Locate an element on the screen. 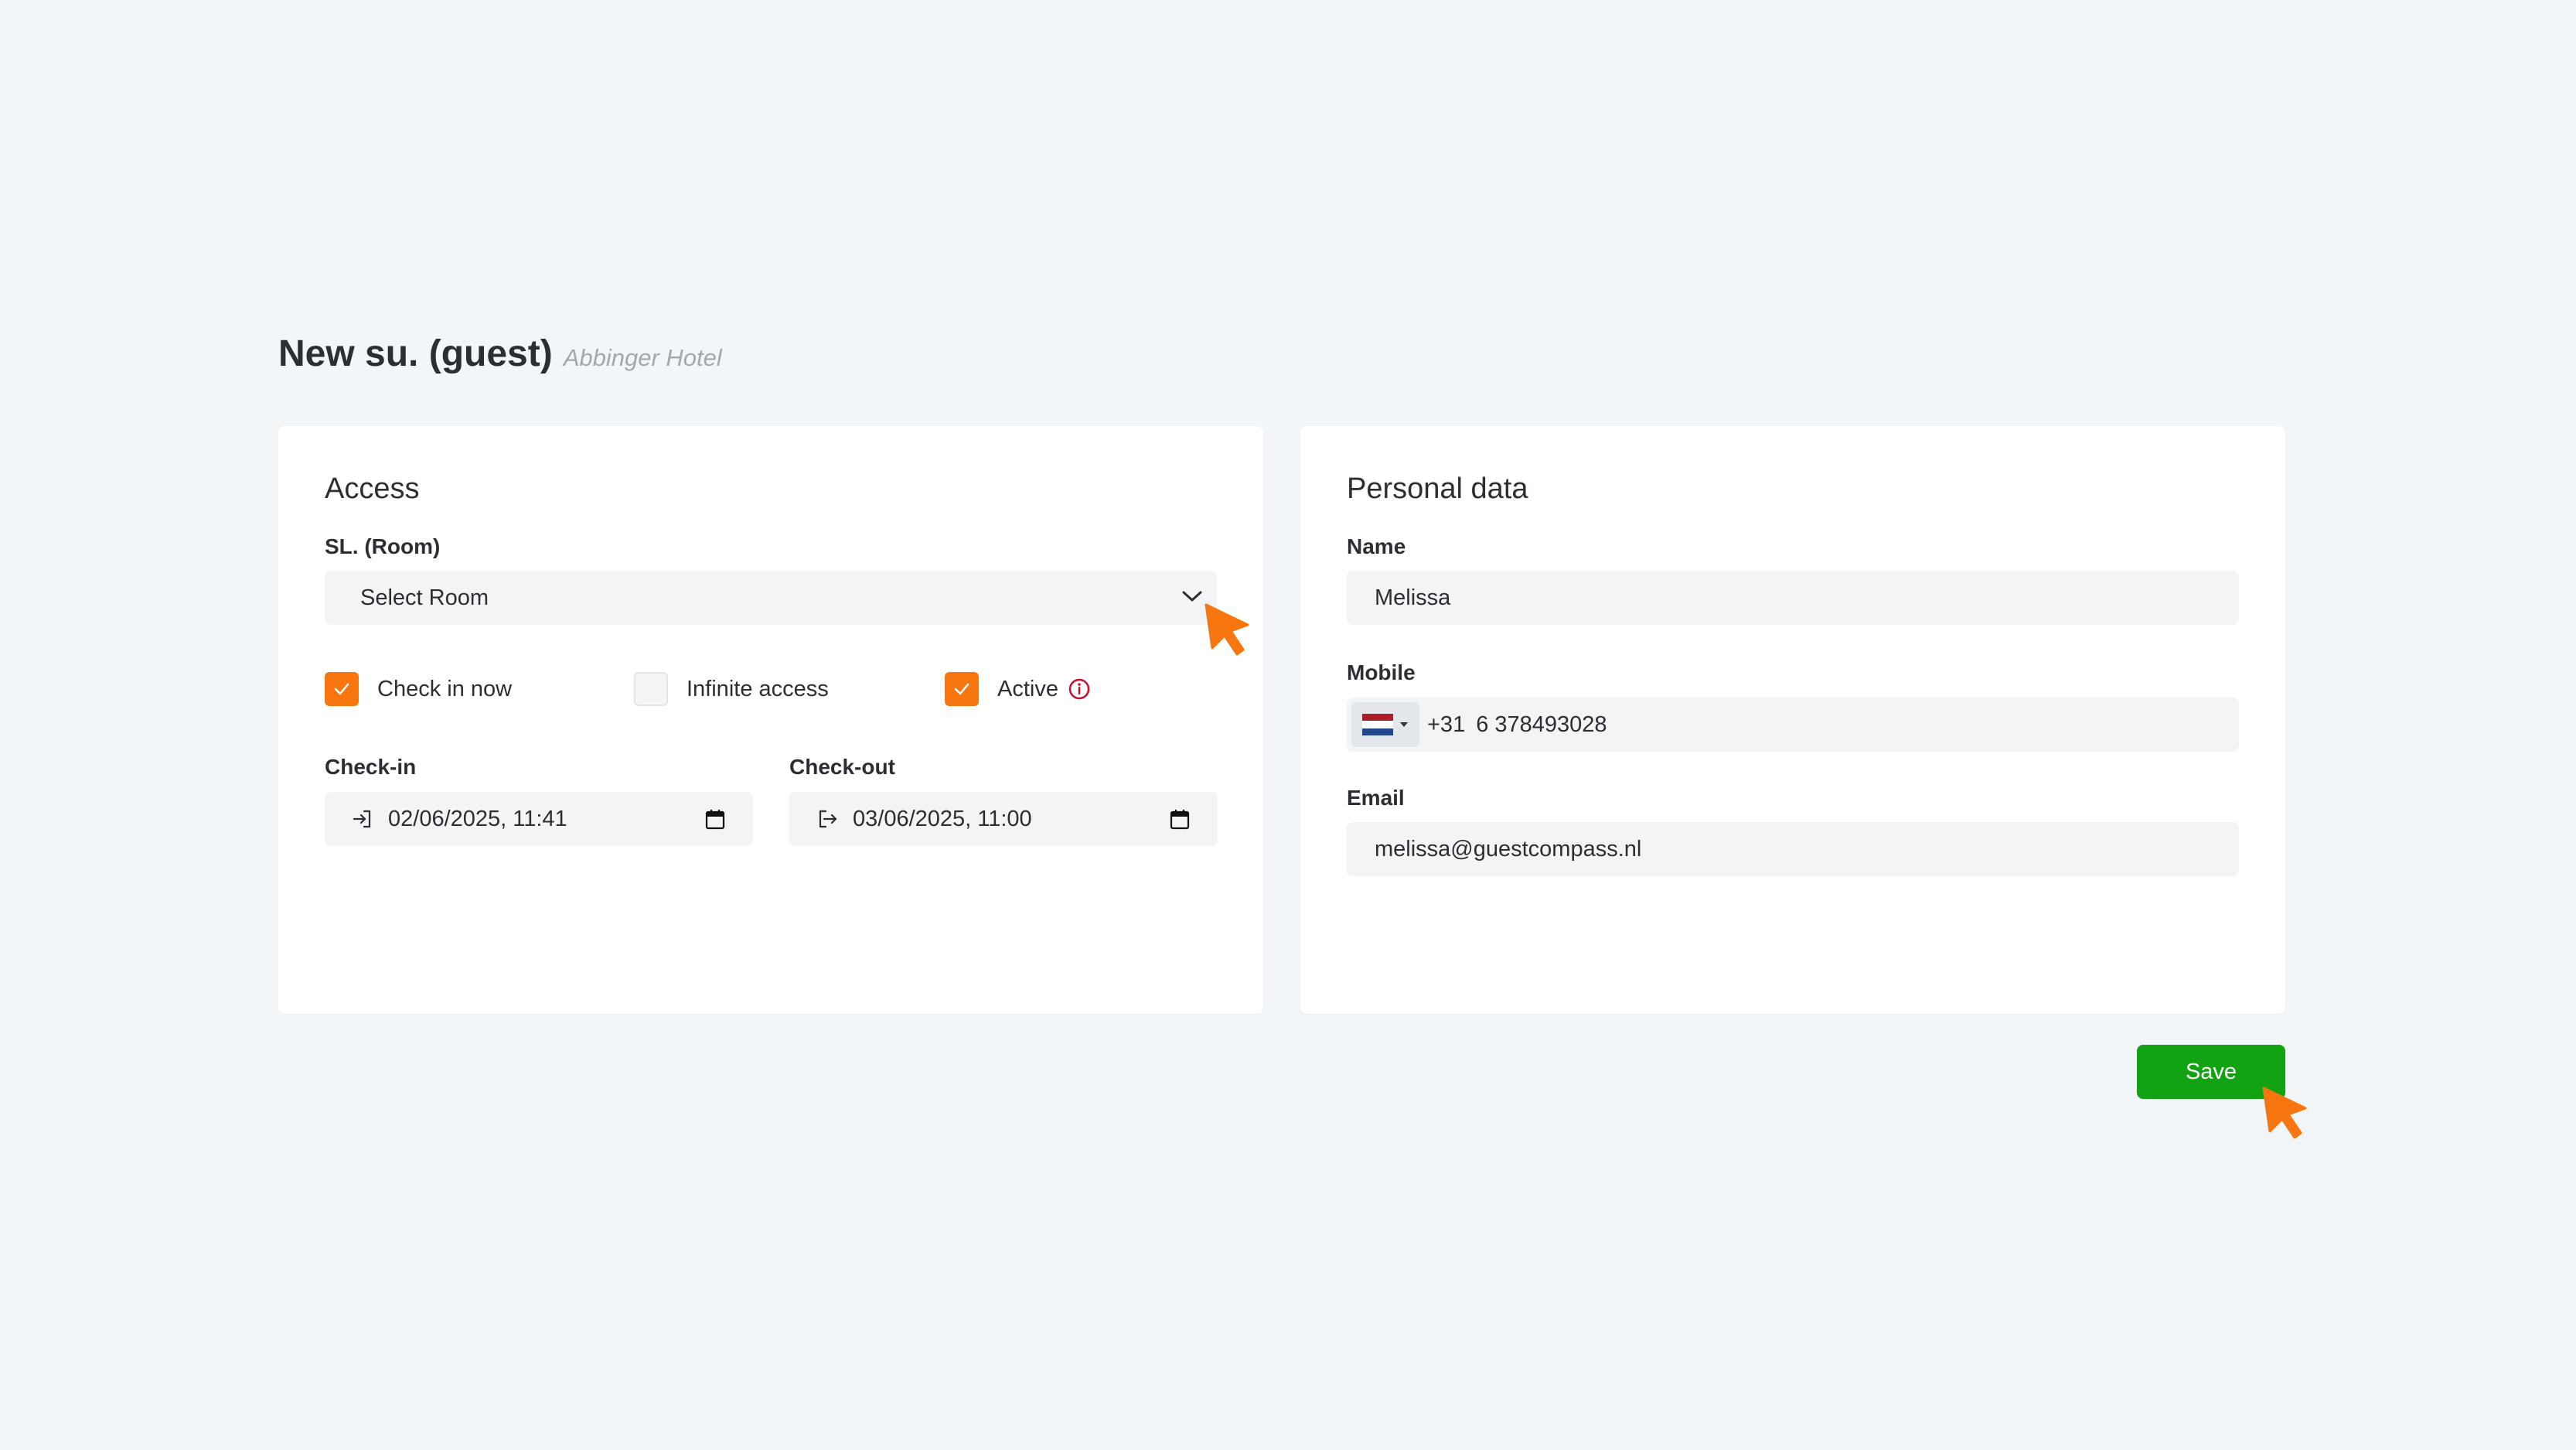  check-in-input: 02/06/2025, 11:41 is located at coordinates (539, 819).